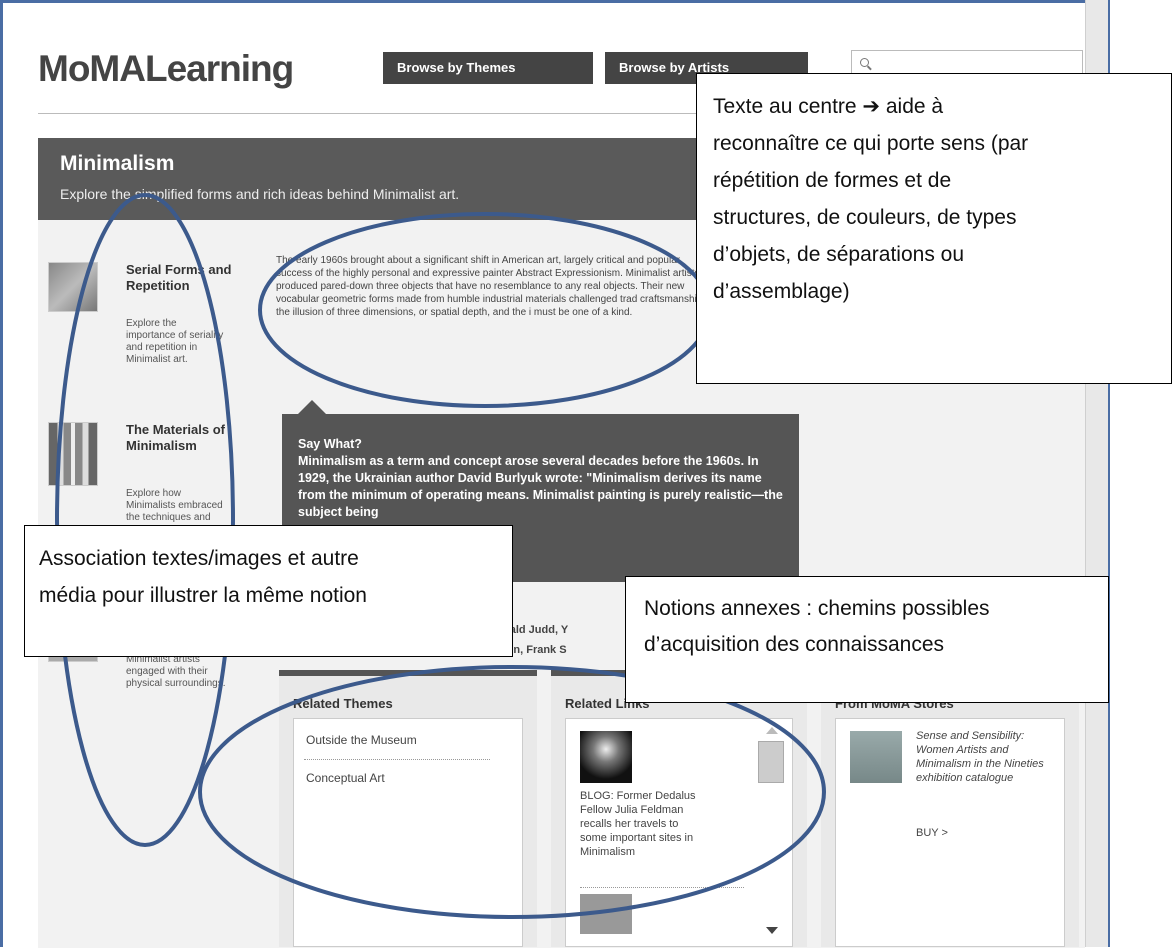  I want to click on callout-line: reconnaître ce qui porte sens (par, so click(871, 143).